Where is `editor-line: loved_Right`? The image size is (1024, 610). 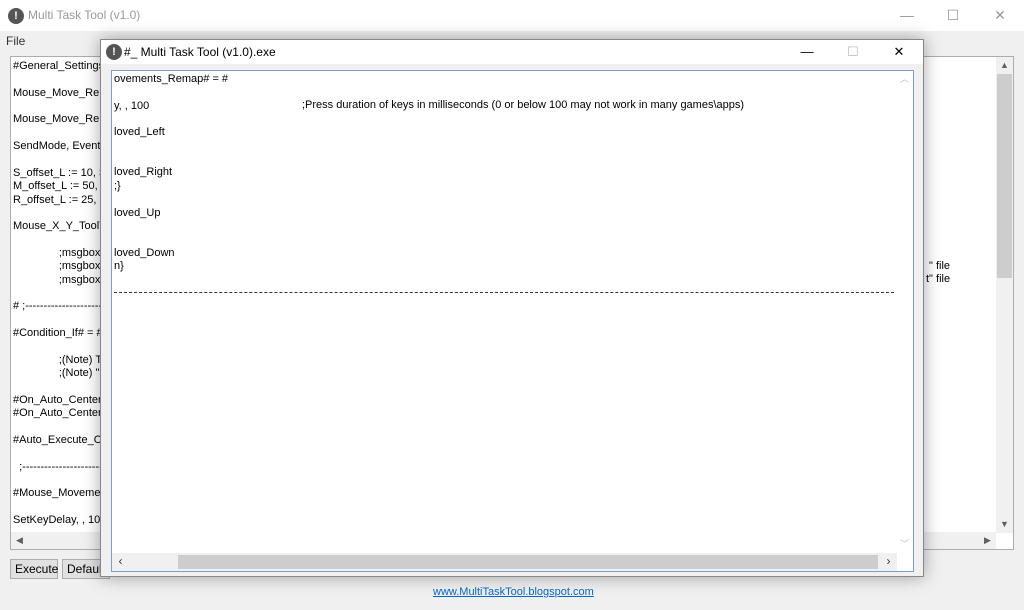
editor-line: loved_Right is located at coordinates (143, 172).